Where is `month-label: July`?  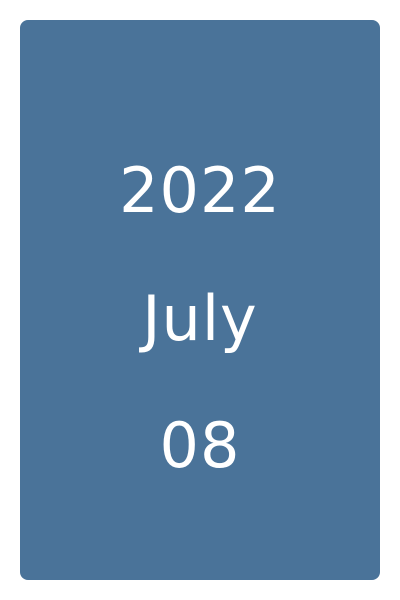 month-label: July is located at coordinates (200, 318).